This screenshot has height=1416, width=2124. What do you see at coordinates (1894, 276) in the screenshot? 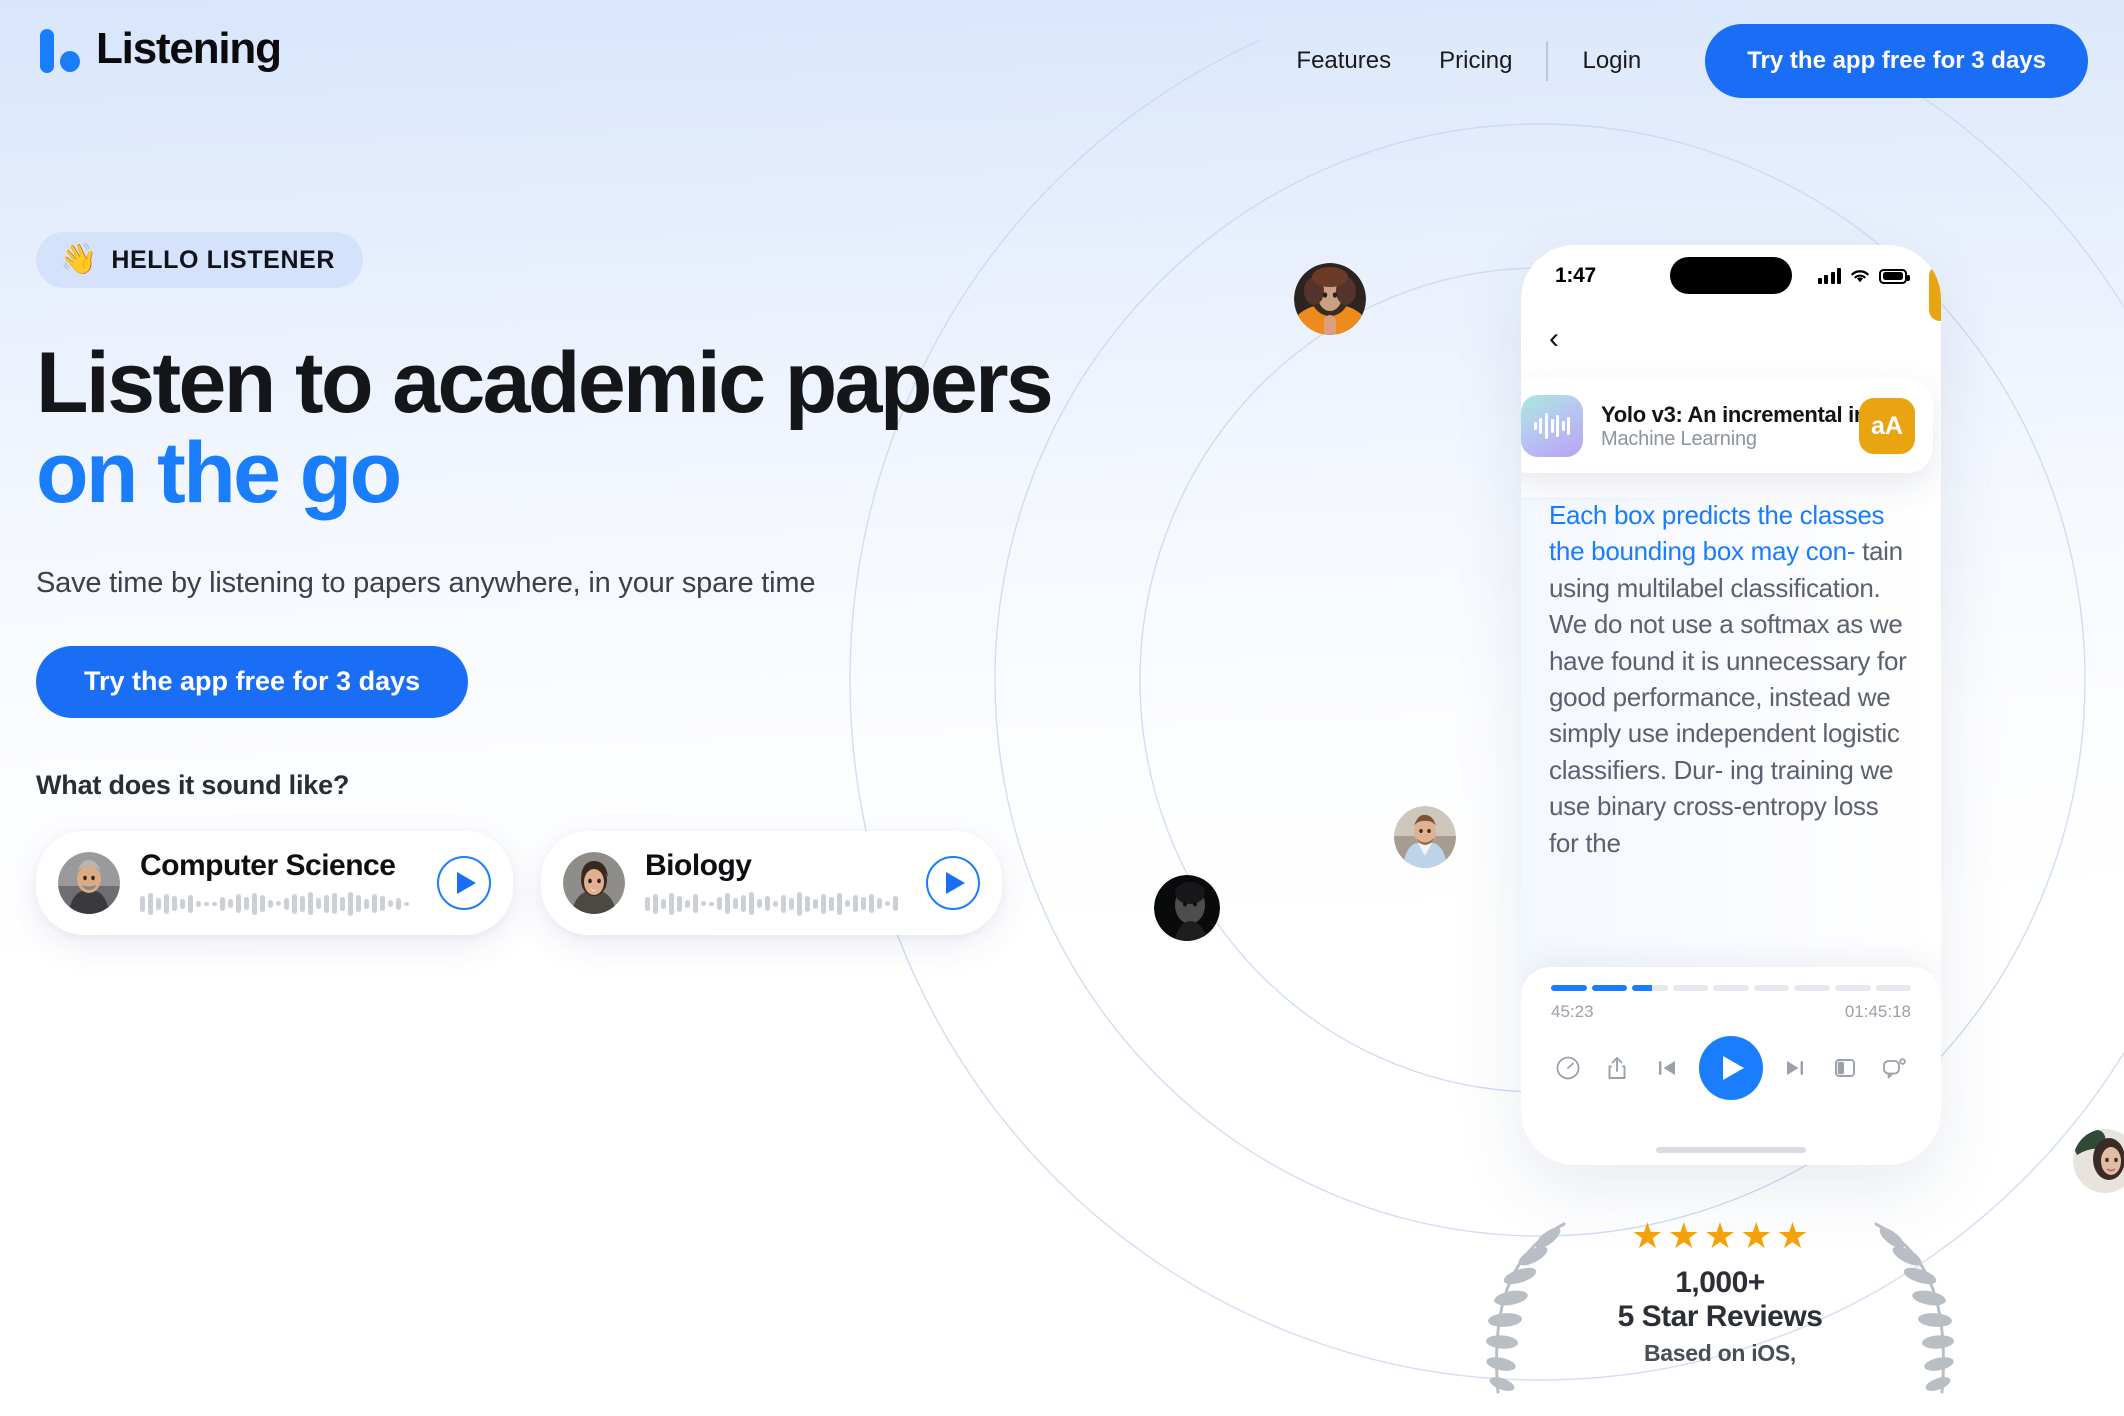
I see `battery-icon` at bounding box center [1894, 276].